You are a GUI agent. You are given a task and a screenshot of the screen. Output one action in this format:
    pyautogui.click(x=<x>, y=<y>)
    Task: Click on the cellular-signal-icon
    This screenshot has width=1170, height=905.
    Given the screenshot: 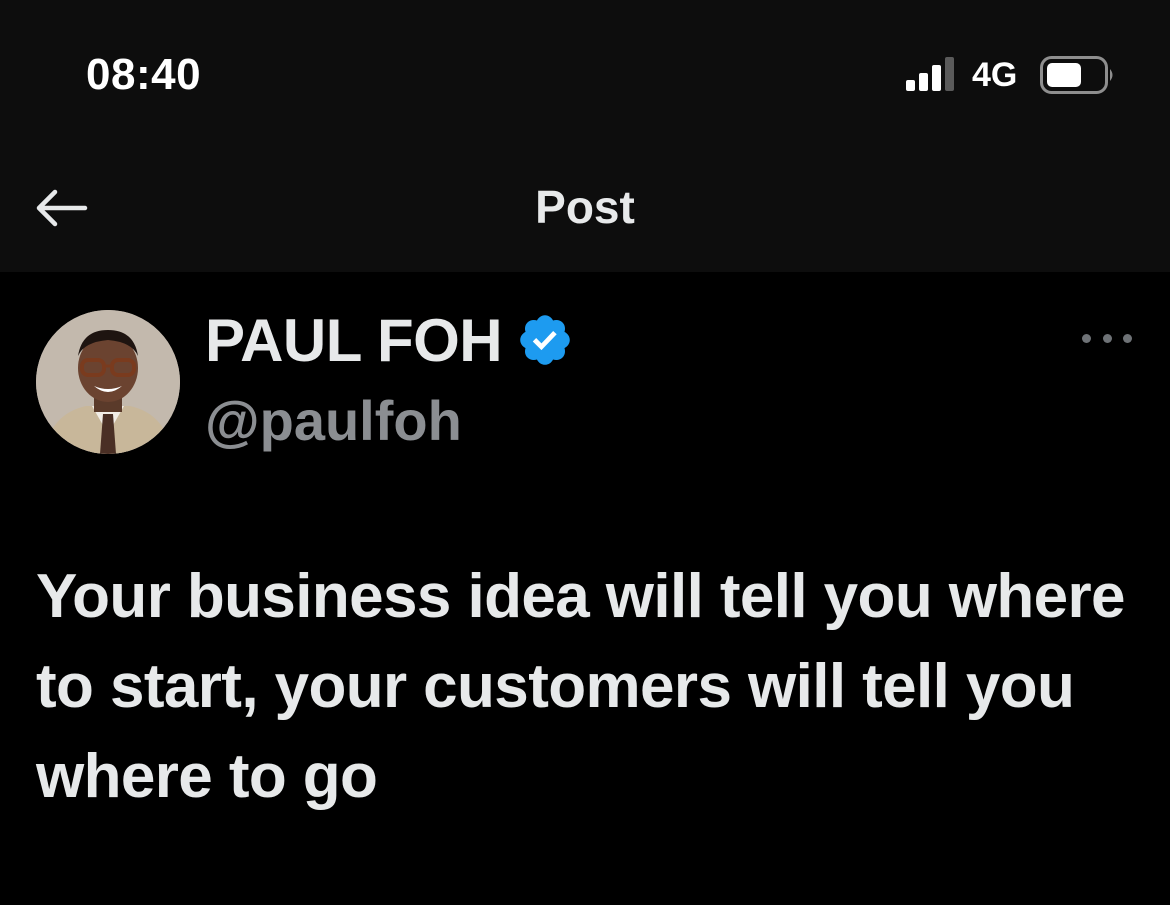 What is the action you would take?
    pyautogui.click(x=930, y=74)
    